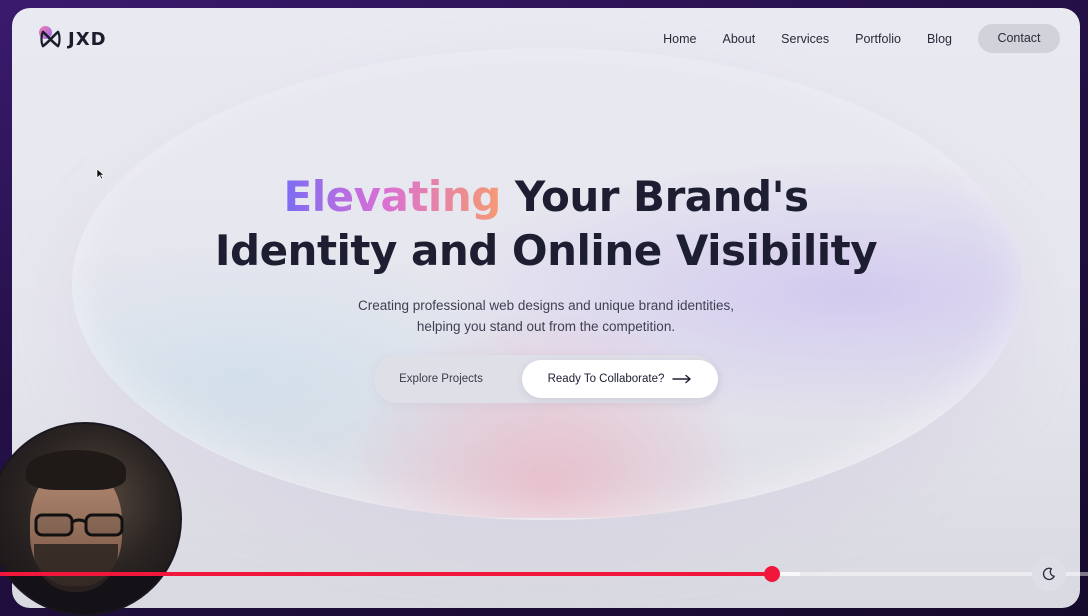  Describe the element at coordinates (679, 39) in the screenshot. I see `nav-home-link: Home` at that location.